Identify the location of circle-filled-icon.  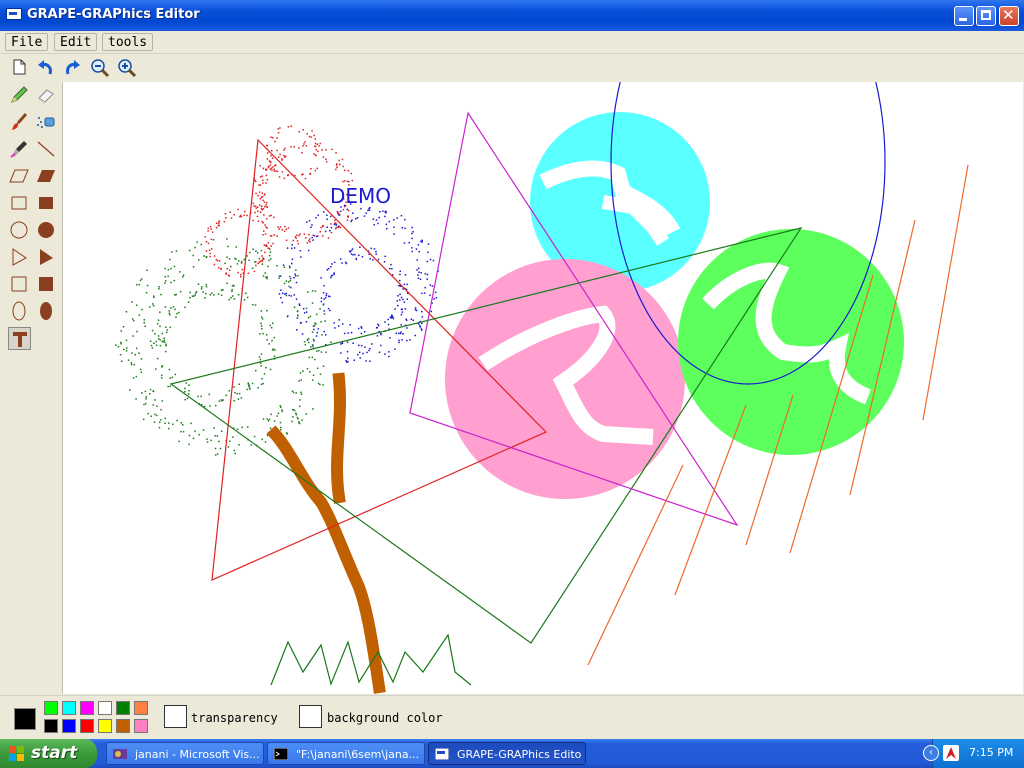
(46, 230).